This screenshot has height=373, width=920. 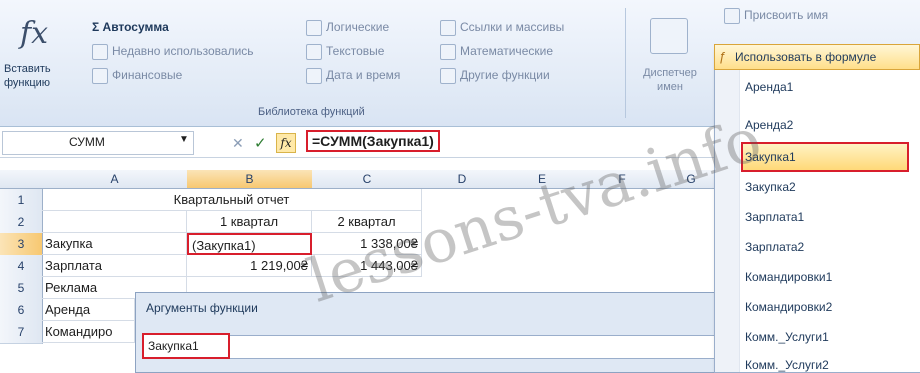 What do you see at coordinates (311, 112) in the screenshot?
I see `function-library-label: Библиотека функций` at bounding box center [311, 112].